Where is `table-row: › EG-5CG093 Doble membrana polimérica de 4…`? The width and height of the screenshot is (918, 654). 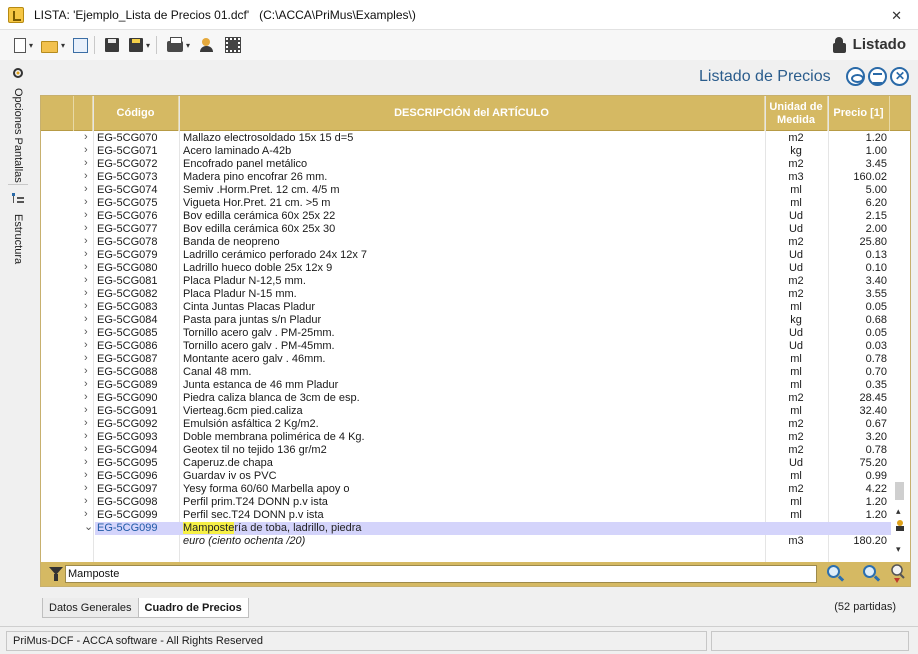
table-row: › EG-5CG093 Doble membrana polimérica de 4… is located at coordinates (475, 437).